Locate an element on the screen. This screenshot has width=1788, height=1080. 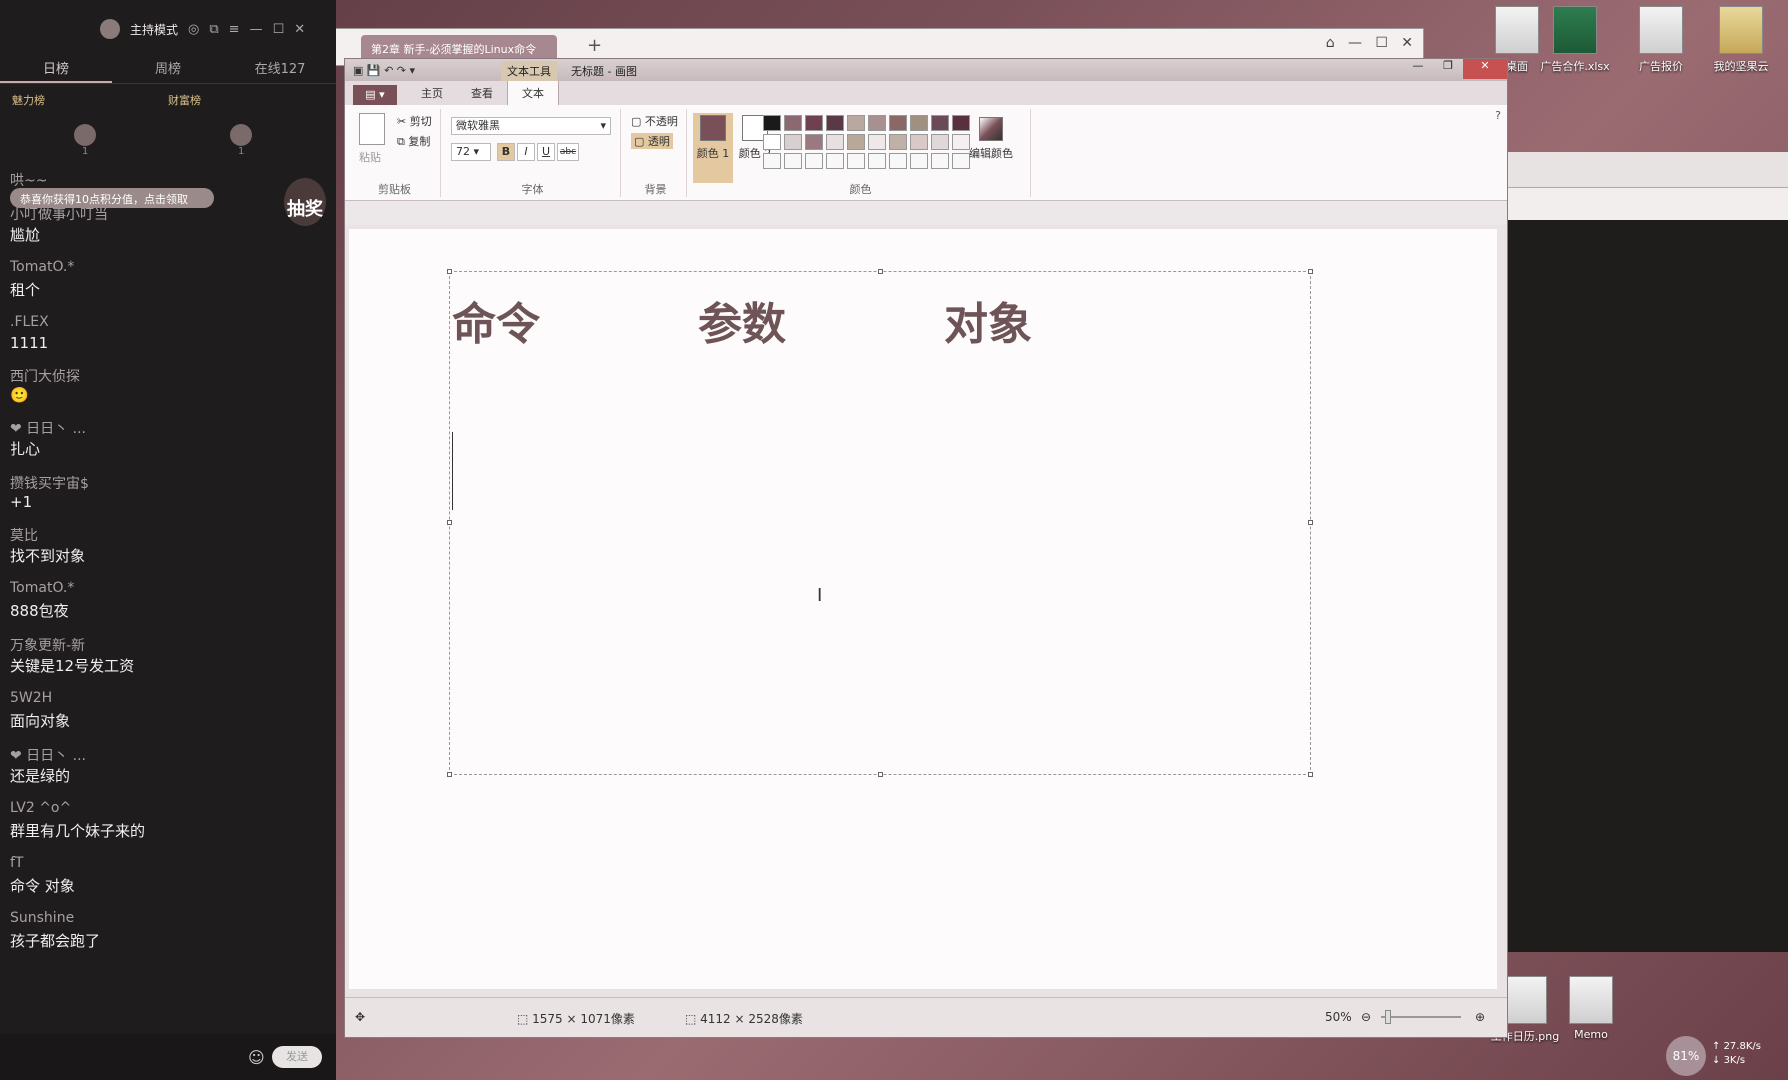
chat-username: LV2 ^o^ is located at coordinates (168, 810).